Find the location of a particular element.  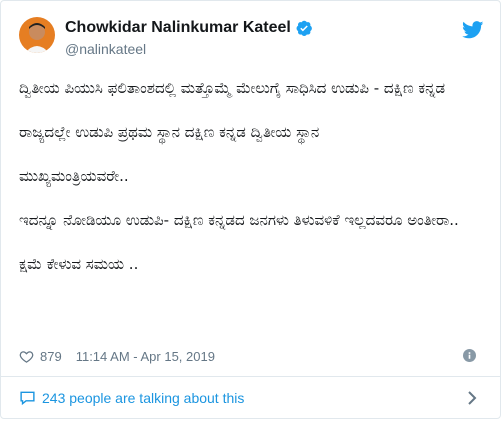

conversation-count-text: 243 people are talking about this is located at coordinates (143, 398).